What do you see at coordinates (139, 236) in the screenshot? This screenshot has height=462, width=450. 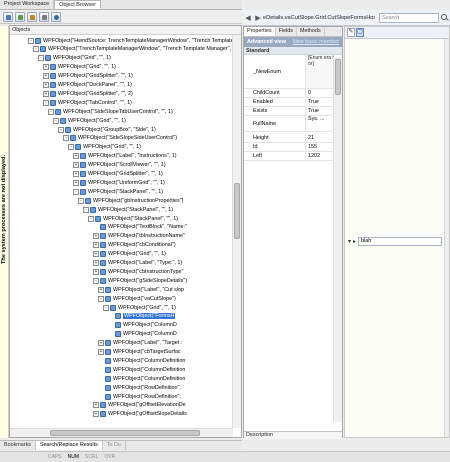 I see `tree-node: + WPFObject("tbInstructionName"` at bounding box center [139, 236].